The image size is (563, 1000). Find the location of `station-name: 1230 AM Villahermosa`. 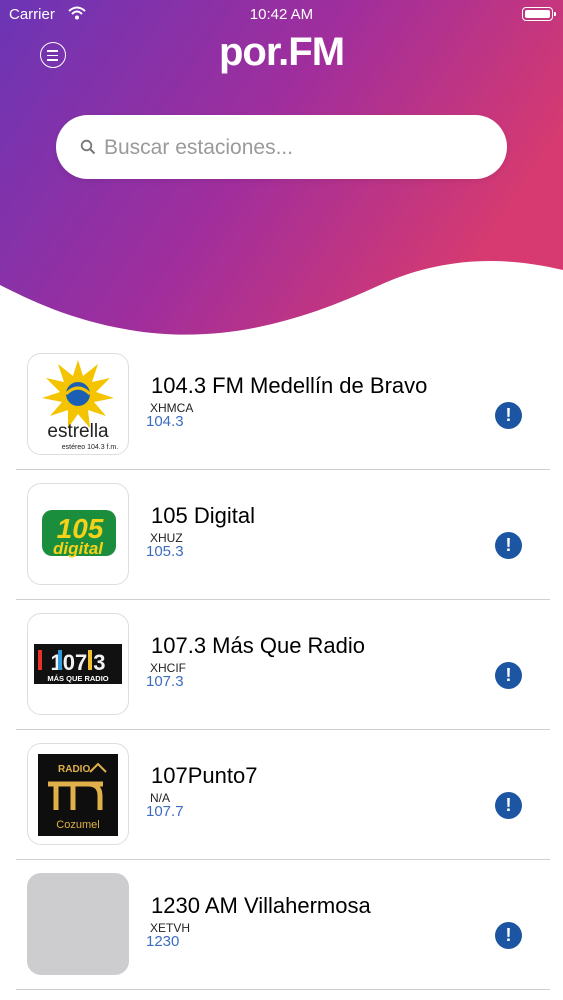

station-name: 1230 AM Villahermosa is located at coordinates (261, 905).